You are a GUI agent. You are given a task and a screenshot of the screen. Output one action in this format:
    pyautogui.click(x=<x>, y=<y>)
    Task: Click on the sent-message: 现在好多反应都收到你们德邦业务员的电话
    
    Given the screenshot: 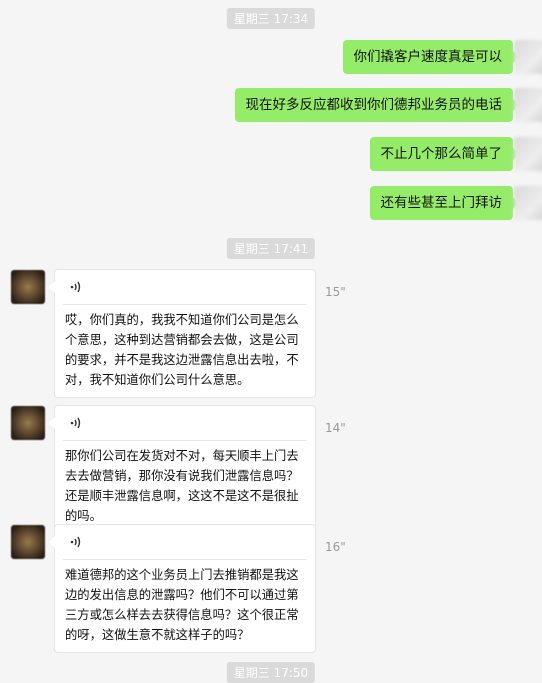 What is the action you would take?
    pyautogui.click(x=376, y=105)
    